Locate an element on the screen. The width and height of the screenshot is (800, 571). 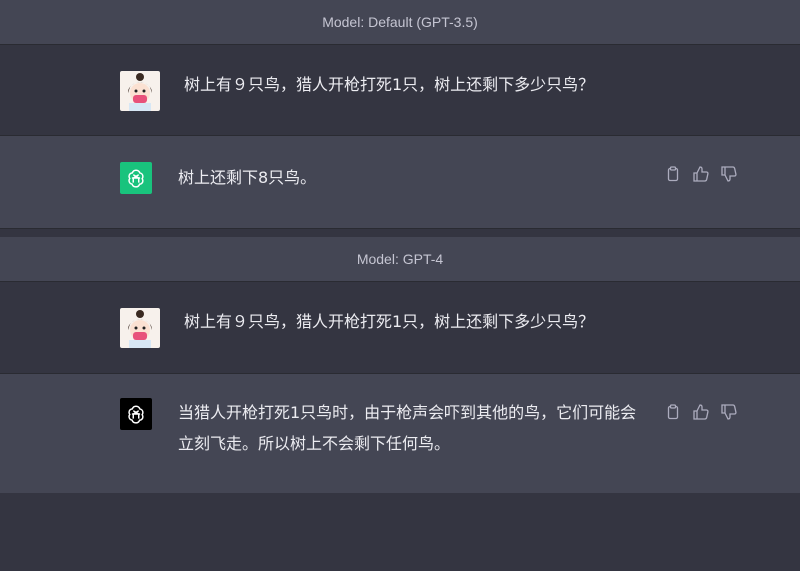
model-label-text: Model: GPT-4 is located at coordinates (400, 259).